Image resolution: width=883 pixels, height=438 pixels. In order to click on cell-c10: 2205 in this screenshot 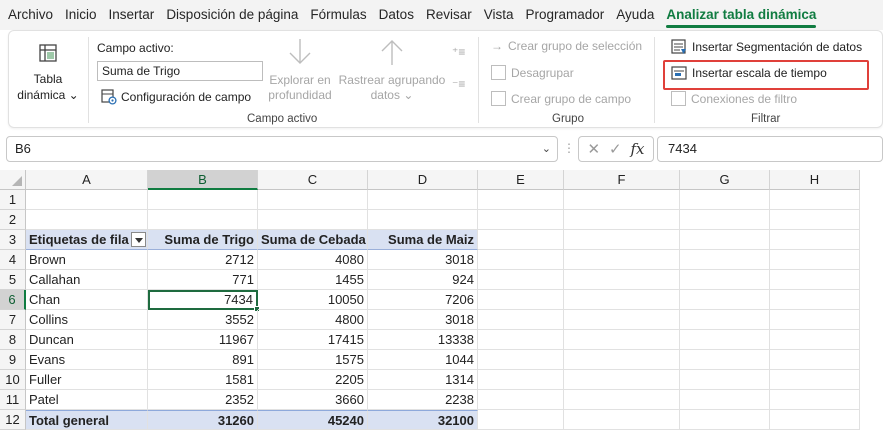, I will do `click(313, 380)`.